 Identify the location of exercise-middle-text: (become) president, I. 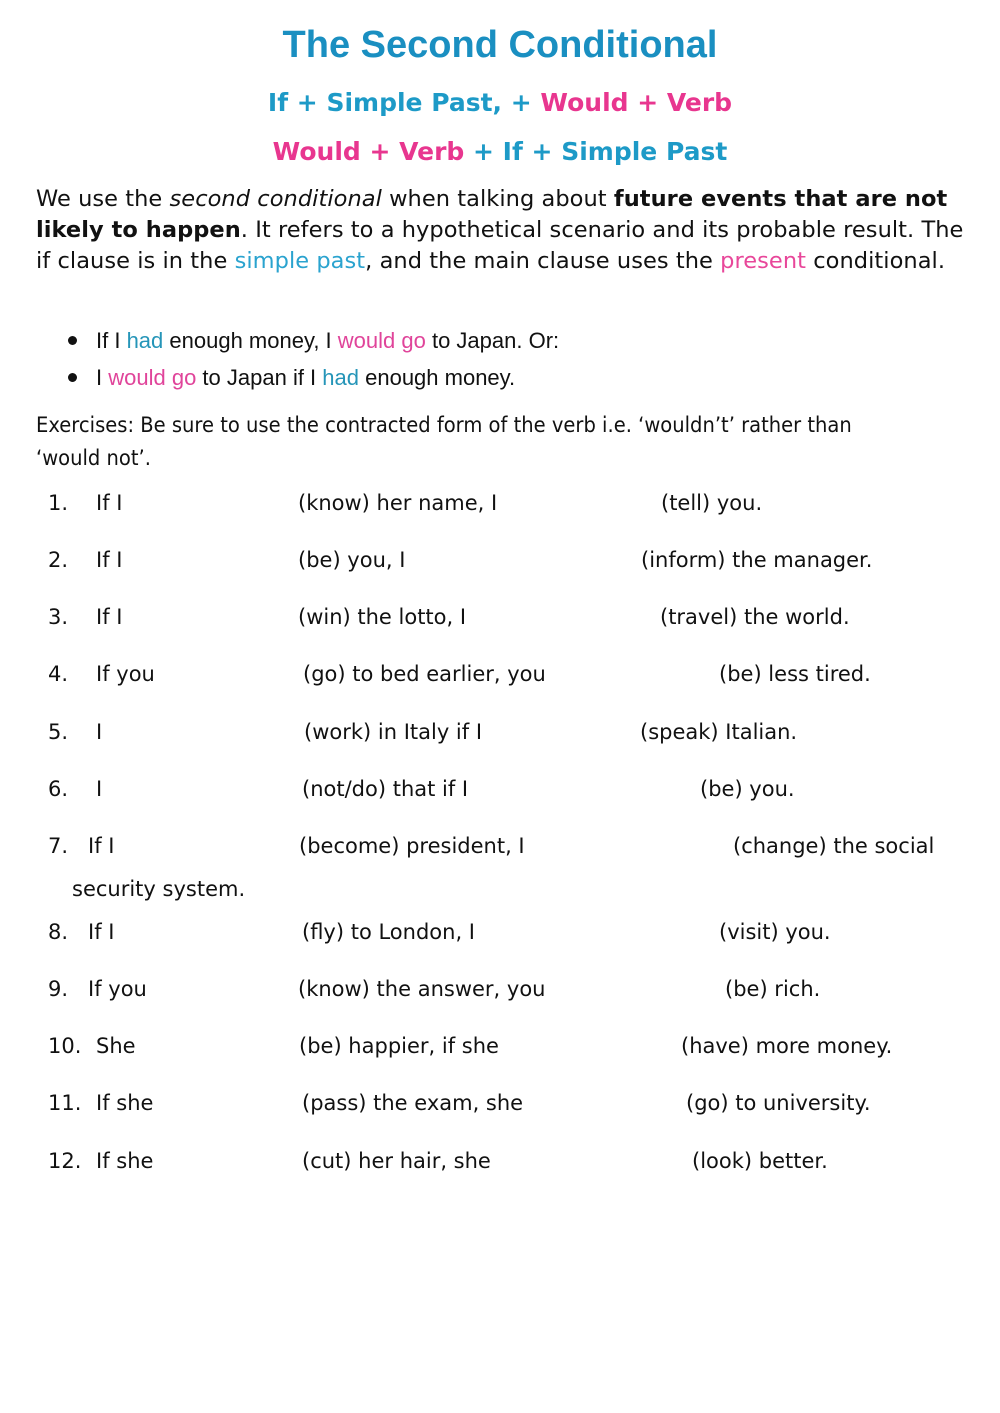
(412, 846).